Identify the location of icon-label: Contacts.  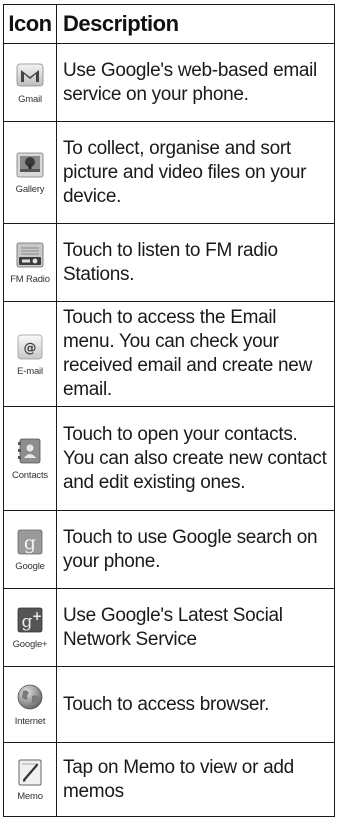
(30, 475).